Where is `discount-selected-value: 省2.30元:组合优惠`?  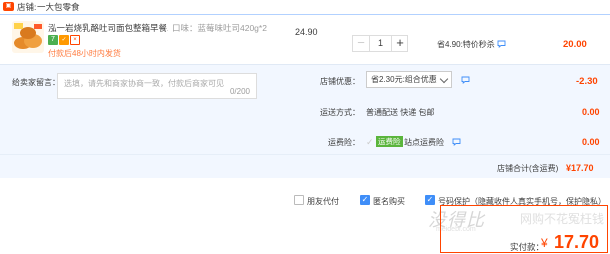
discount-selected-value: 省2.30元:组合优惠 is located at coordinates (404, 79).